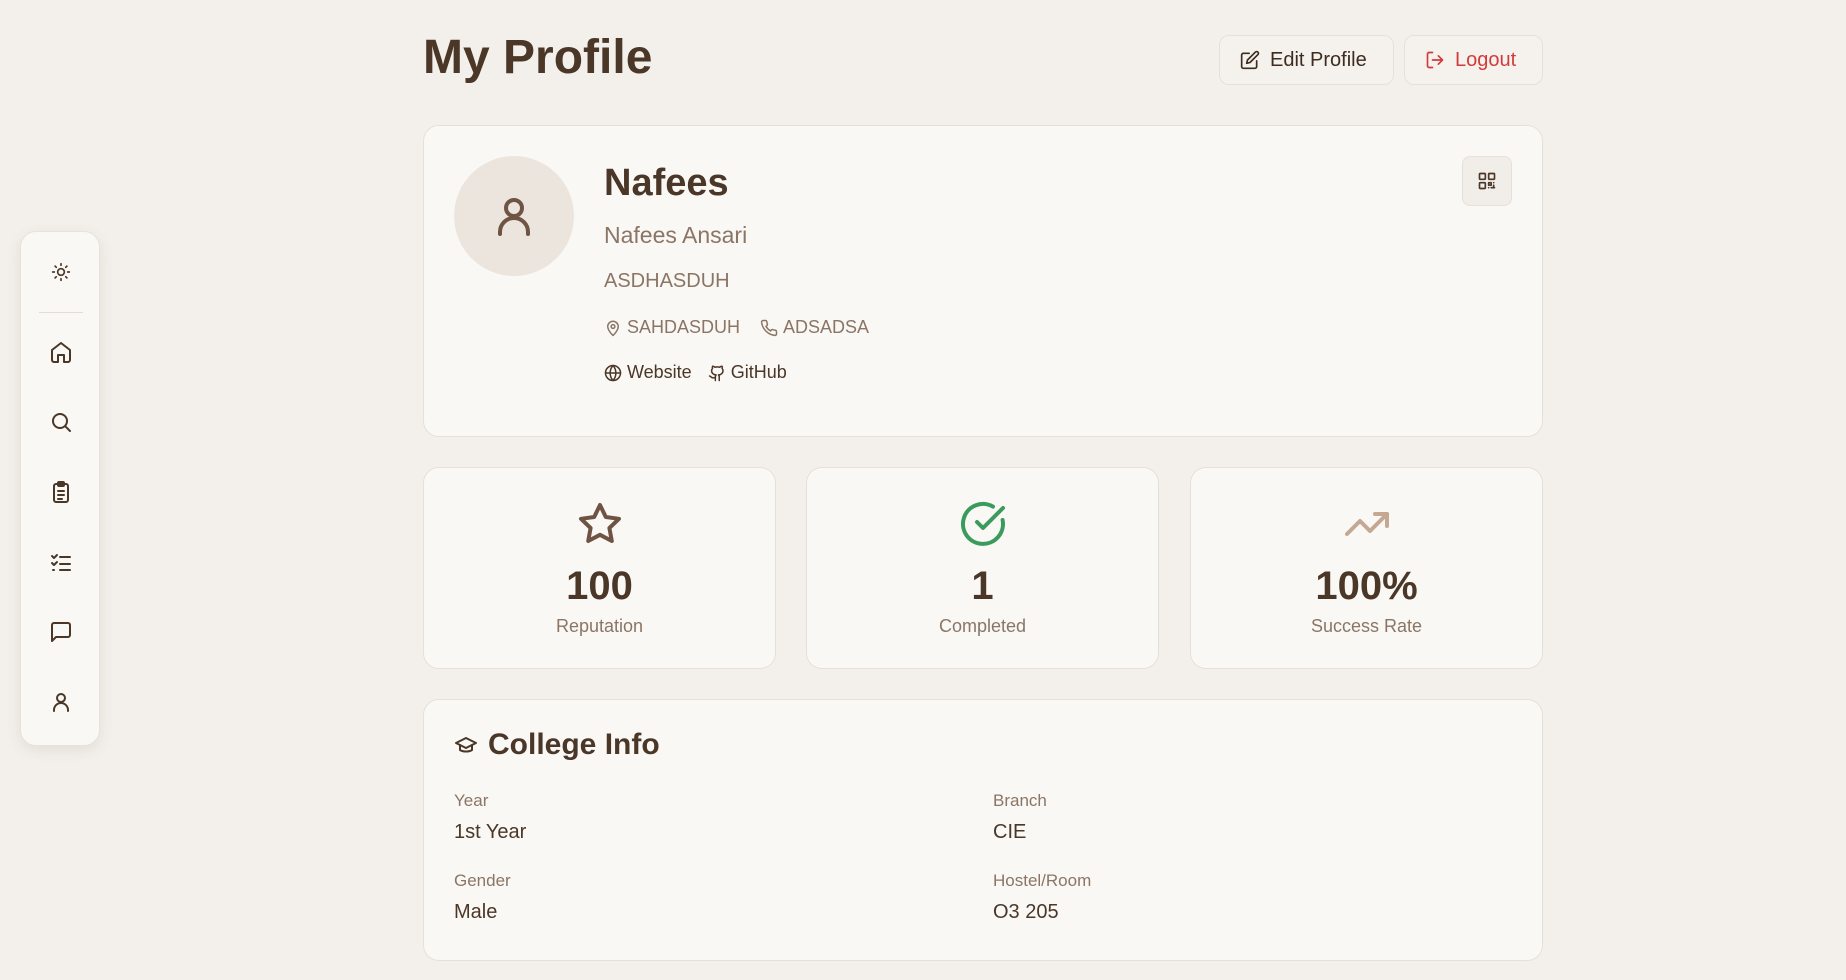 This screenshot has height=980, width=1846. What do you see at coordinates (758, 372) in the screenshot?
I see `github-label: GitHub` at bounding box center [758, 372].